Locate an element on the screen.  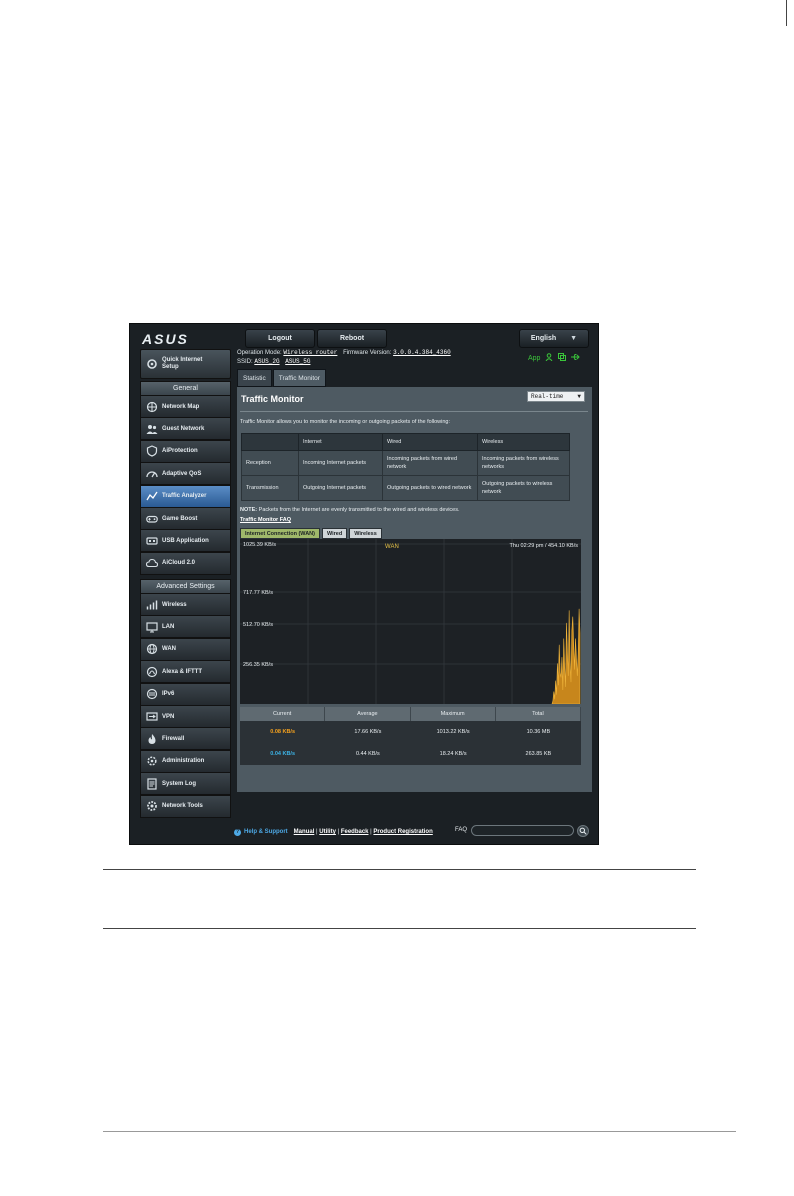
sidebar-item-alexa-and-ifttt: Alexa & IFTTT is located at coordinates (185, 672).